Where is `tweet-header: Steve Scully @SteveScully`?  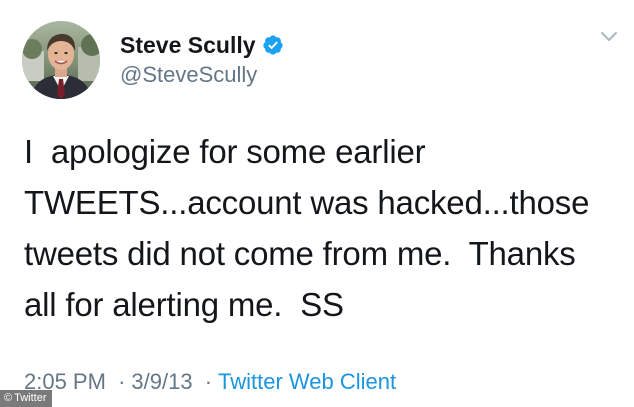
tweet-header: Steve Scully @SteveScully is located at coordinates (153, 60).